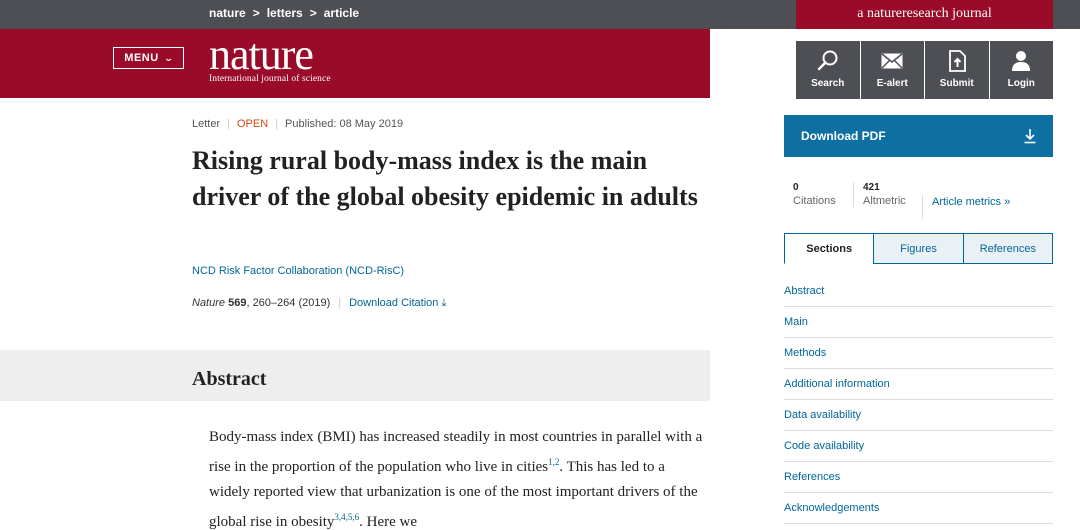  Describe the element at coordinates (288, 303) in the screenshot. I see `journal-pages: , 260–264 (2019)` at that location.